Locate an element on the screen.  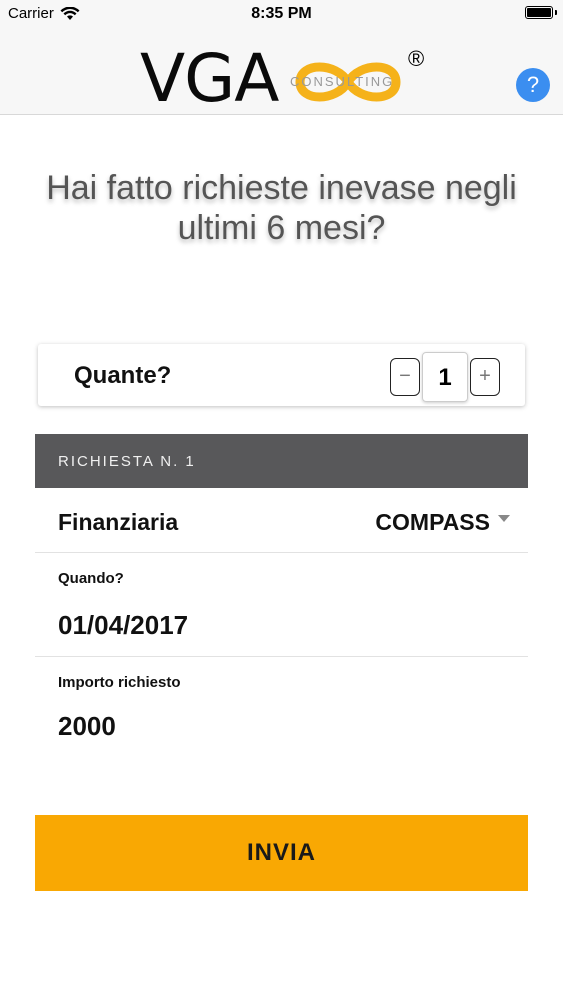
finanziaria-select: Finanziaria COMPASS is located at coordinates (281, 520).